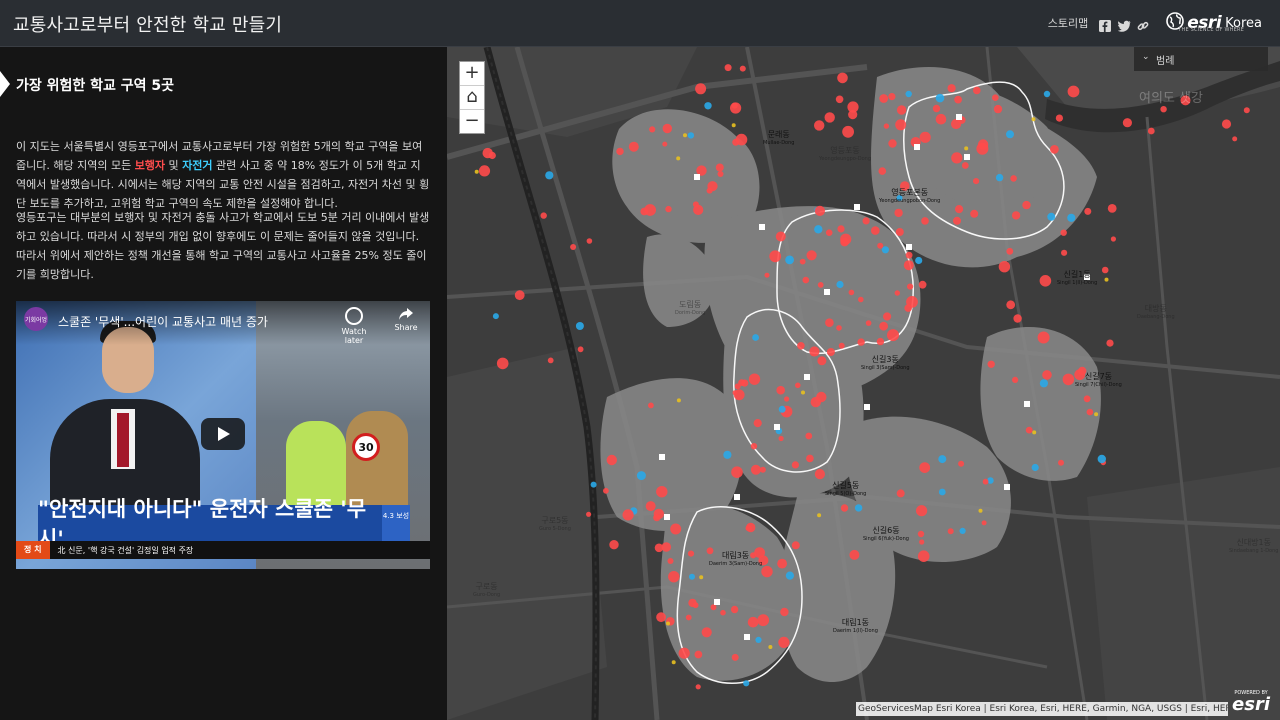  Describe the element at coordinates (1143, 24) in the screenshot. I see `link-icon` at that location.